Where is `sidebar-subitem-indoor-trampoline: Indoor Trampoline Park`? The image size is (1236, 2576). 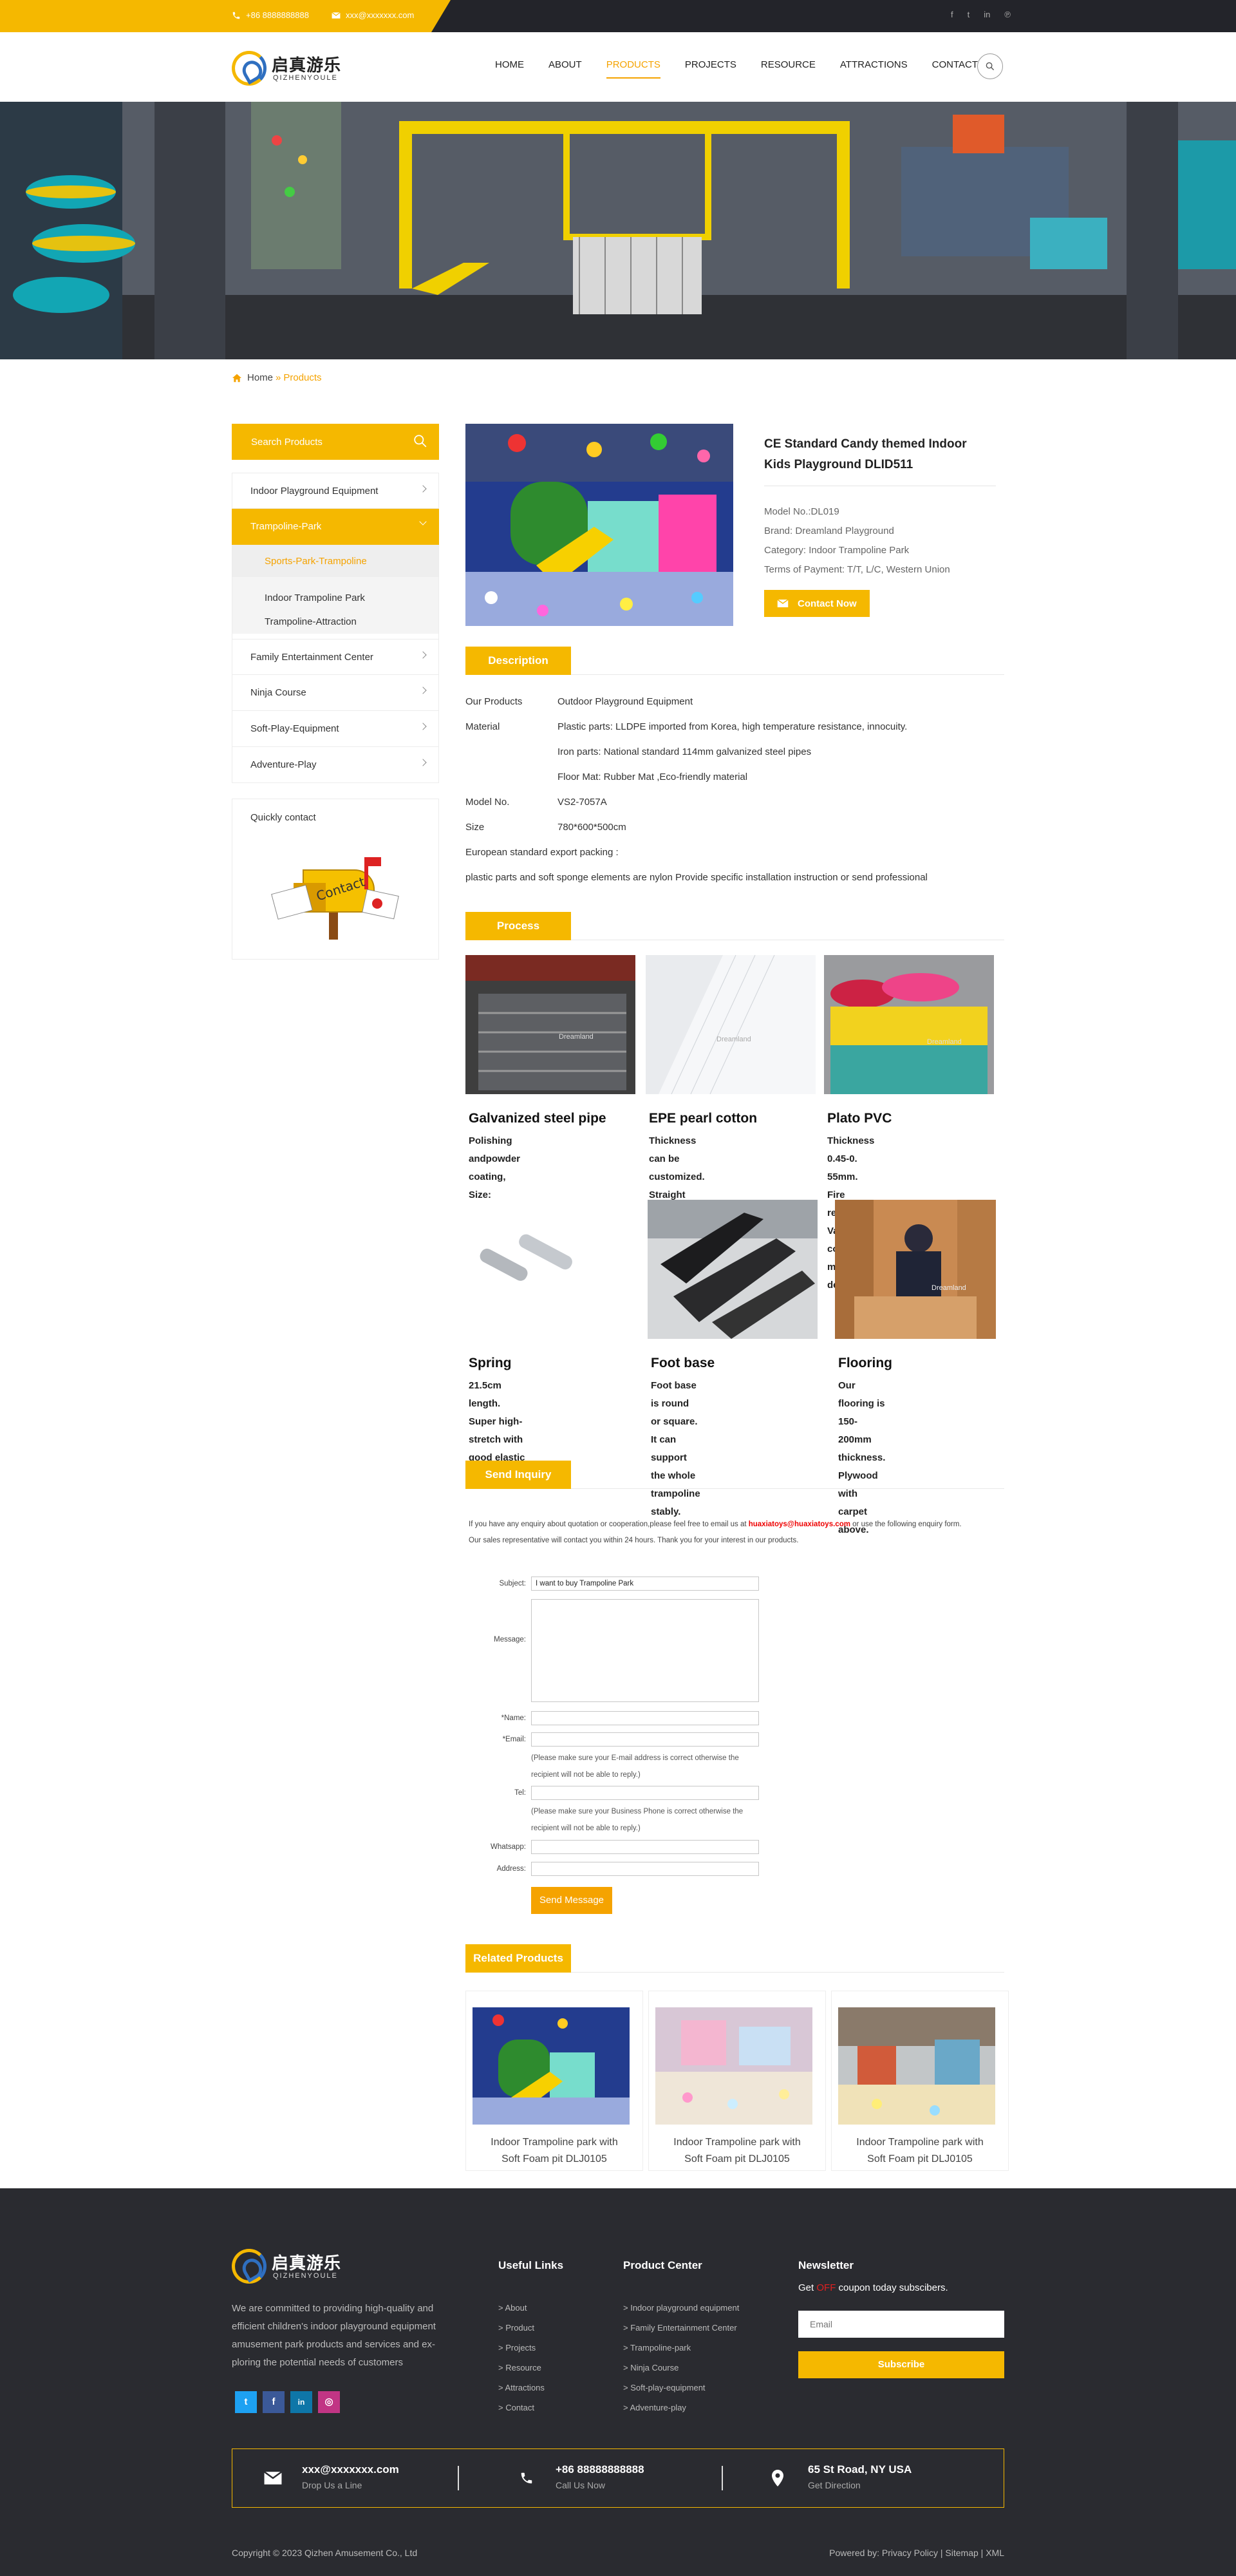 sidebar-subitem-indoor-trampoline: Indoor Trampoline Park is located at coordinates (335, 598).